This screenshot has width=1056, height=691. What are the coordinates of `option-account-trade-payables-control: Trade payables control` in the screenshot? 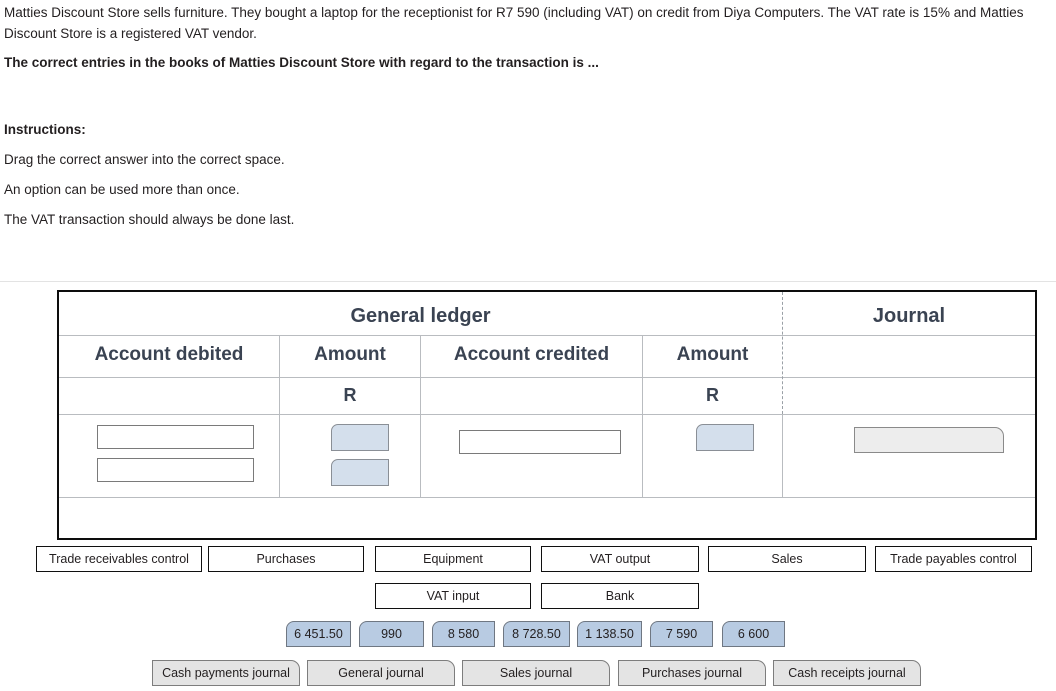 It's located at (953, 559).